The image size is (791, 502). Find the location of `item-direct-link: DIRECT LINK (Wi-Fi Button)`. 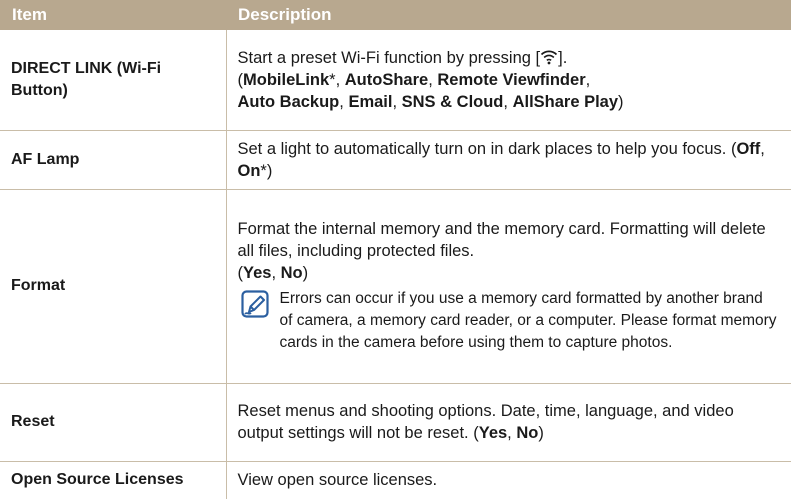

item-direct-link: DIRECT LINK (Wi-Fi Button) is located at coordinates (113, 80).